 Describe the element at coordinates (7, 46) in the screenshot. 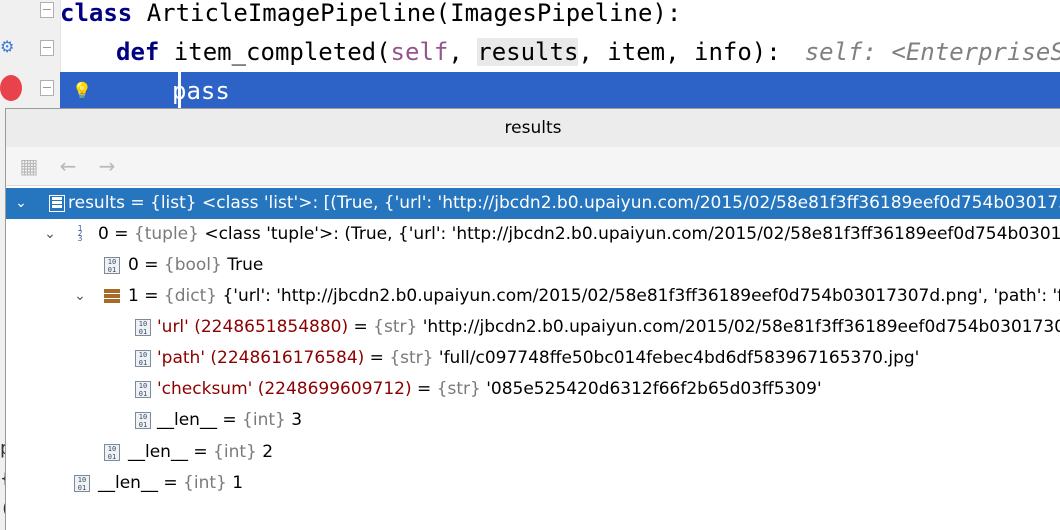

I see `execution-point-icon: ⚙` at that location.